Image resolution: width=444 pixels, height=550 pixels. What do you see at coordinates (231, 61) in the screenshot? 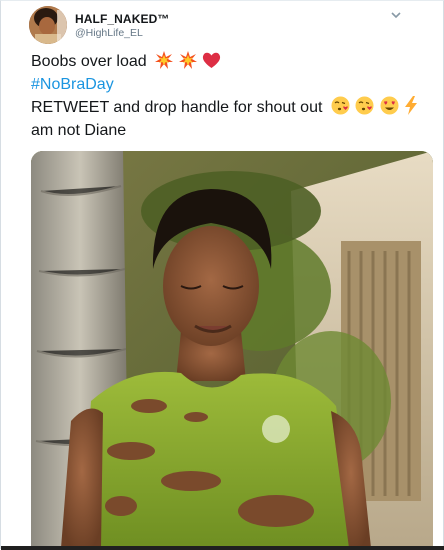
I see `tweet-line-1: Boobs over load` at bounding box center [231, 61].